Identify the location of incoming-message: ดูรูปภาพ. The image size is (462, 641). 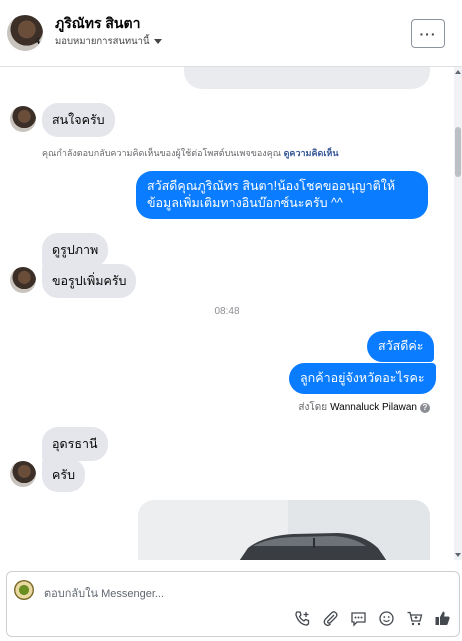
(75, 250).